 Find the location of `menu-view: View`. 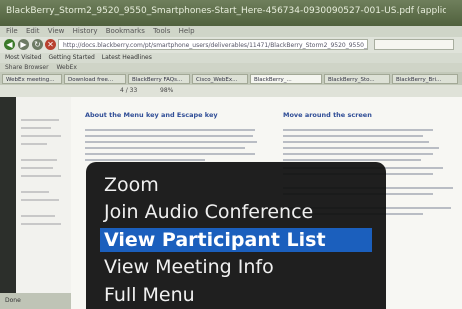

menu-view: View is located at coordinates (56, 31).